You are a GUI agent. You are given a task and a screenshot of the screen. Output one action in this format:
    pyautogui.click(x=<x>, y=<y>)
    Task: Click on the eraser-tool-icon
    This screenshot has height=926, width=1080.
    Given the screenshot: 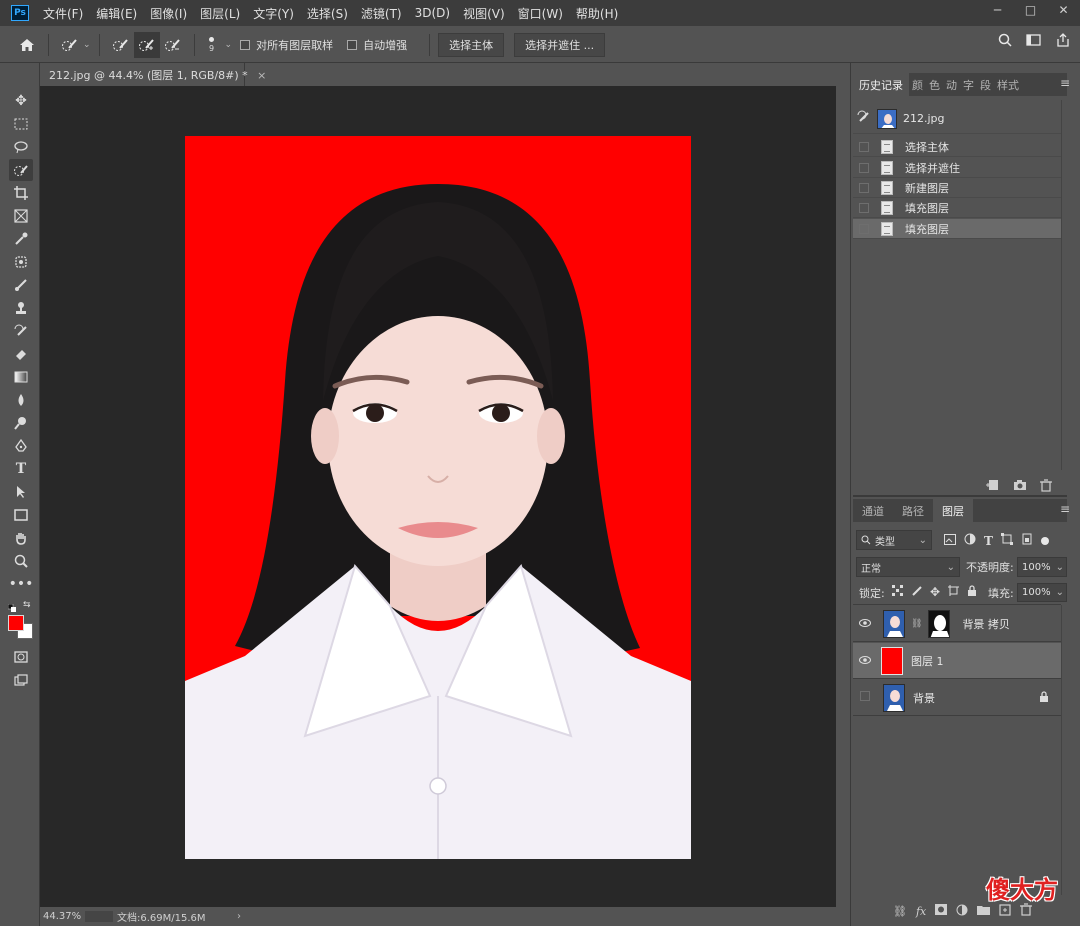 What is the action you would take?
    pyautogui.click(x=21, y=354)
    